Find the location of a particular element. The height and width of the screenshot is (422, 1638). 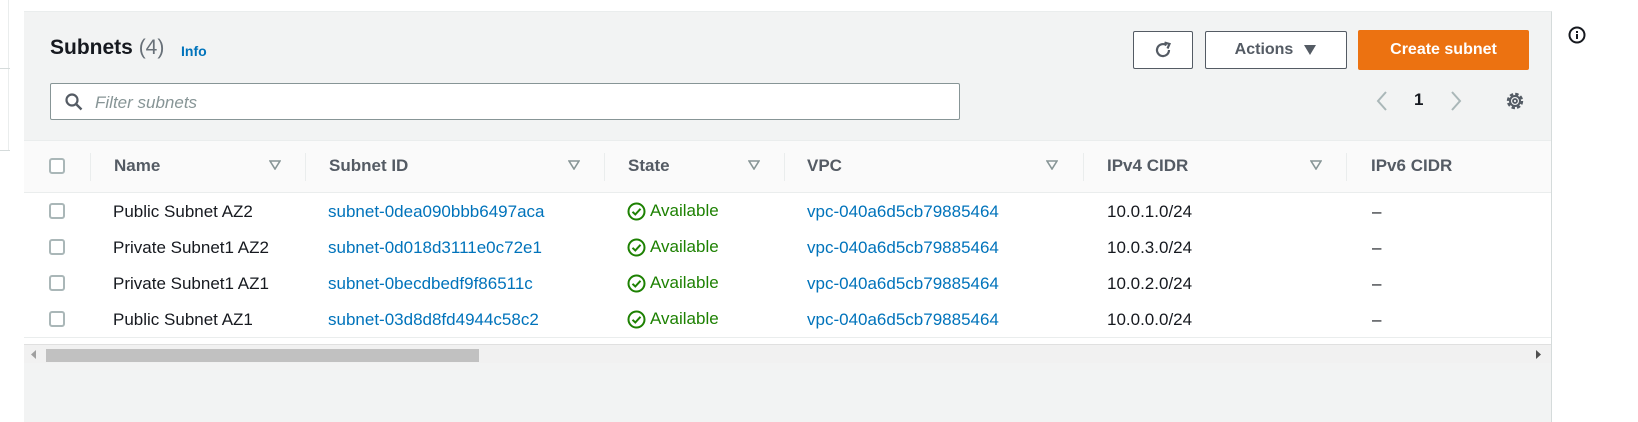

search-icon is located at coordinates (74, 102).